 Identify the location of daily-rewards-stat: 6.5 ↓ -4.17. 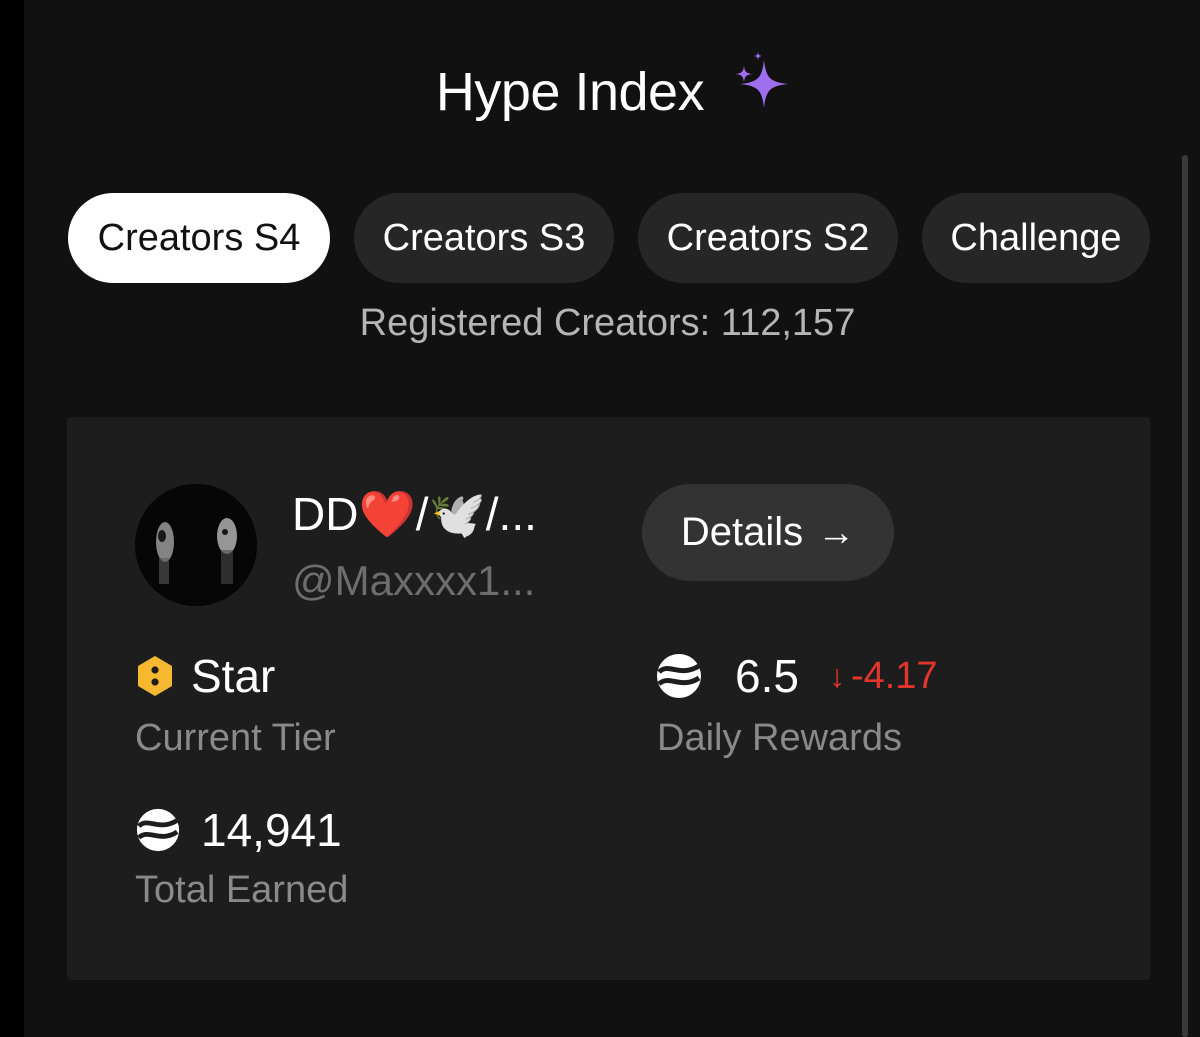
(796, 676).